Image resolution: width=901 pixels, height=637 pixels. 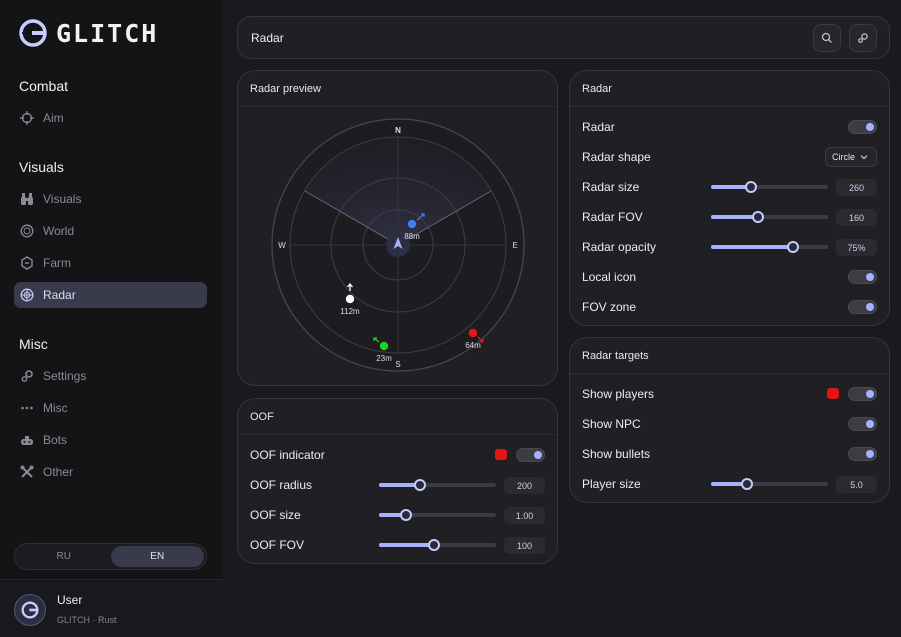 I want to click on local-icon-toggle, so click(x=862, y=277).